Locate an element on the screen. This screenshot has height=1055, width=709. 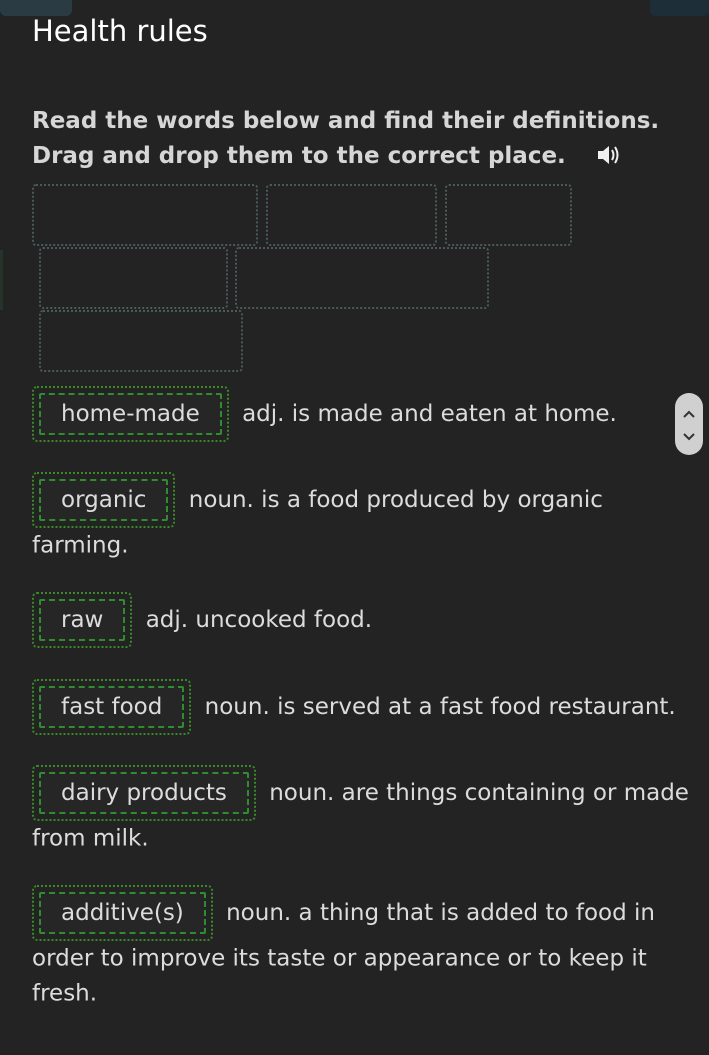
scroll-control is located at coordinates (689, 424).